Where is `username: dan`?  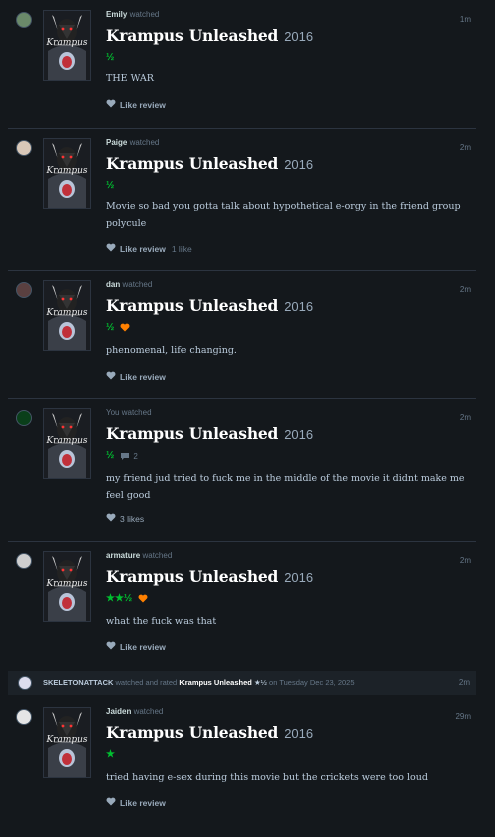 username: dan is located at coordinates (113, 284).